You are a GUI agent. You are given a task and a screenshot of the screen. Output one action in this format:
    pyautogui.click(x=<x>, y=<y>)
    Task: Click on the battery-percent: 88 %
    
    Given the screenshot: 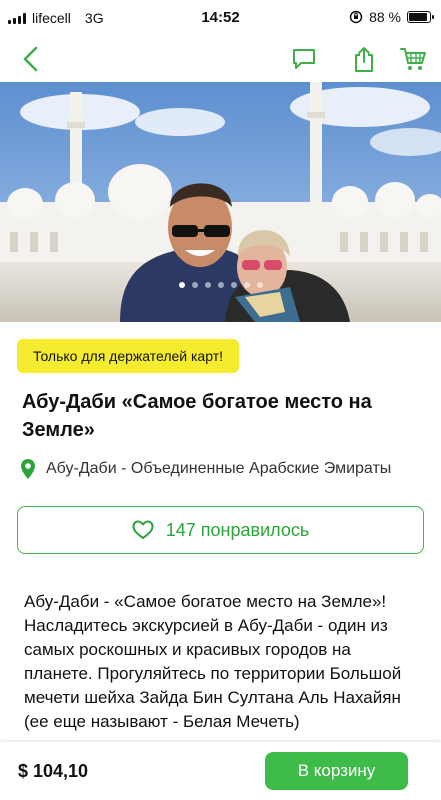 What is the action you would take?
    pyautogui.click(x=385, y=17)
    